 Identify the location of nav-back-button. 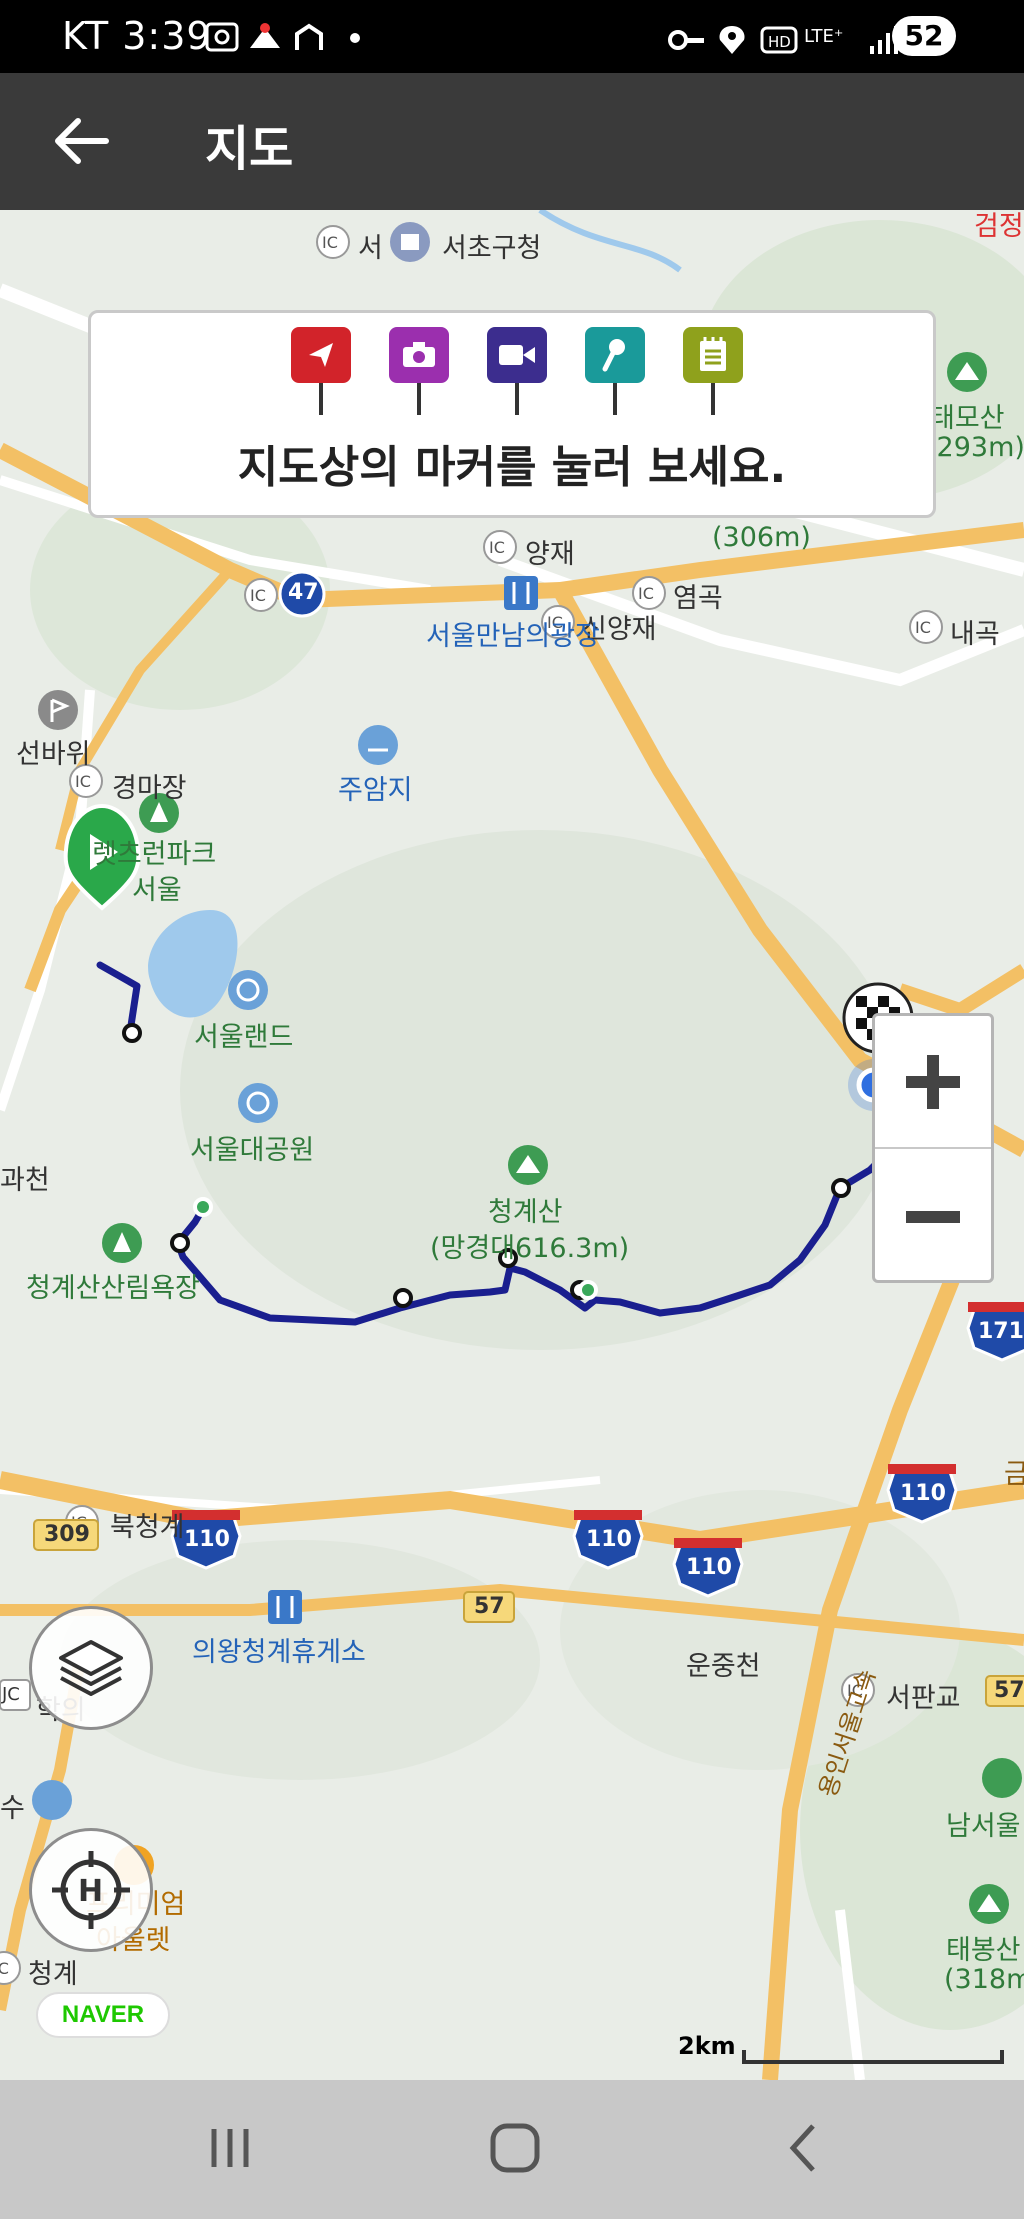
(804, 2148).